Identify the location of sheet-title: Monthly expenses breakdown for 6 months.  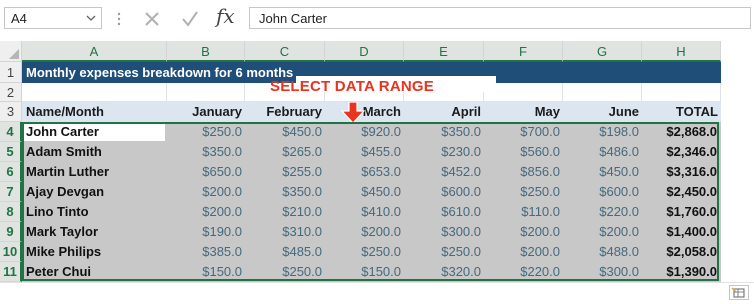
(159, 73).